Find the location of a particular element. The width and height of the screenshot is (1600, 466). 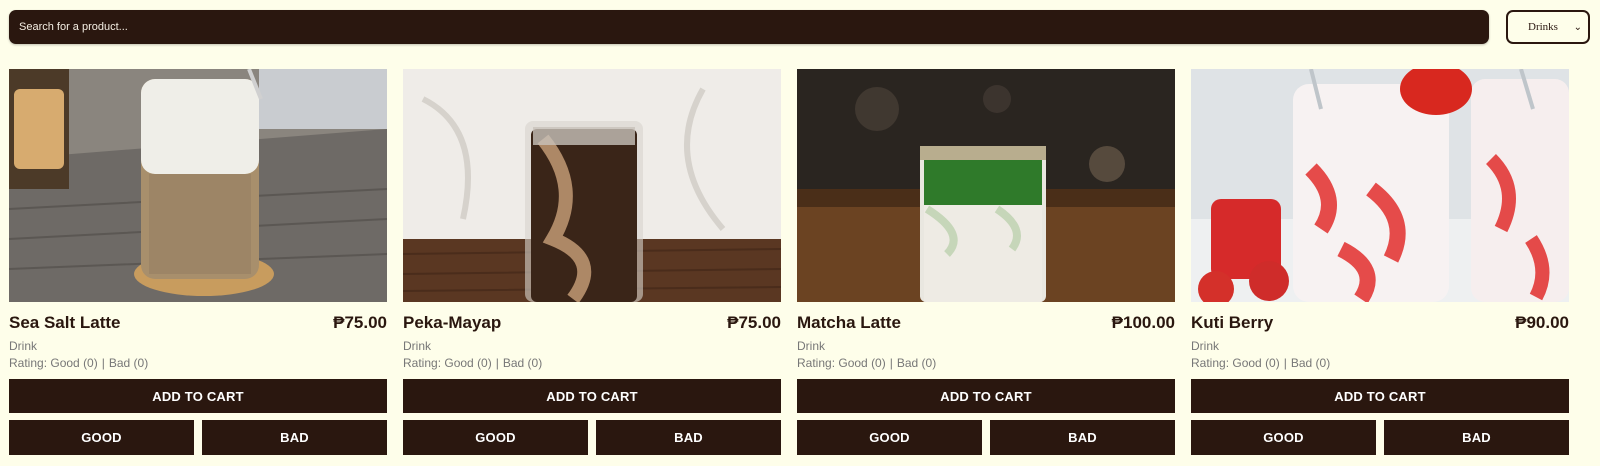

product-name: Kuti Berry is located at coordinates (1232, 322).